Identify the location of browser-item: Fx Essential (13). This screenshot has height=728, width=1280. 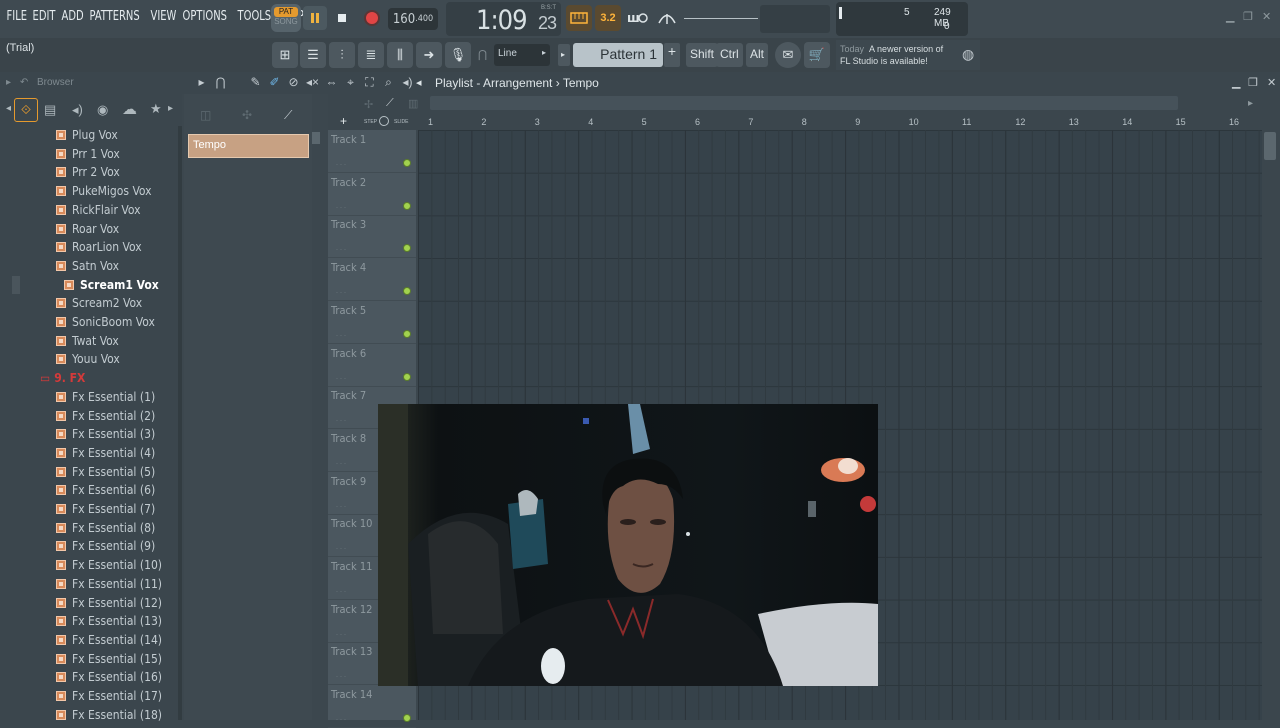
(109, 621).